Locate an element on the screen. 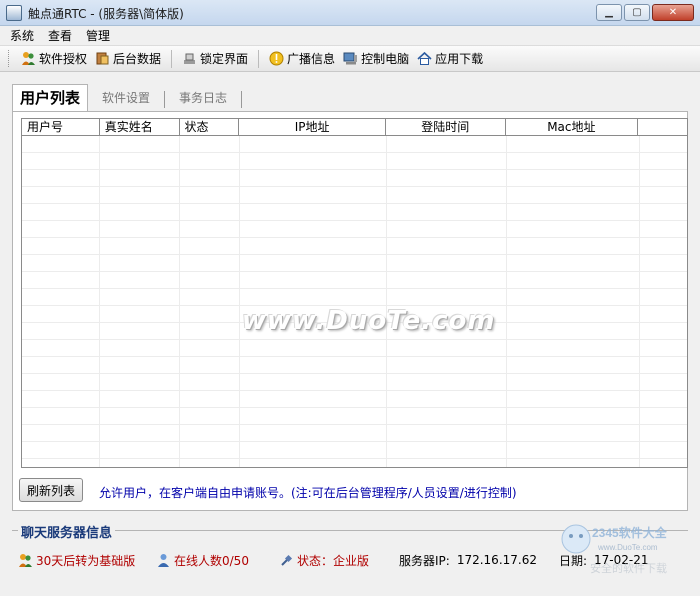  toolbar: 软件授权 后台数据 锁定界面 广播信息 控制电脑 应用下载 is located at coordinates (350, 58).